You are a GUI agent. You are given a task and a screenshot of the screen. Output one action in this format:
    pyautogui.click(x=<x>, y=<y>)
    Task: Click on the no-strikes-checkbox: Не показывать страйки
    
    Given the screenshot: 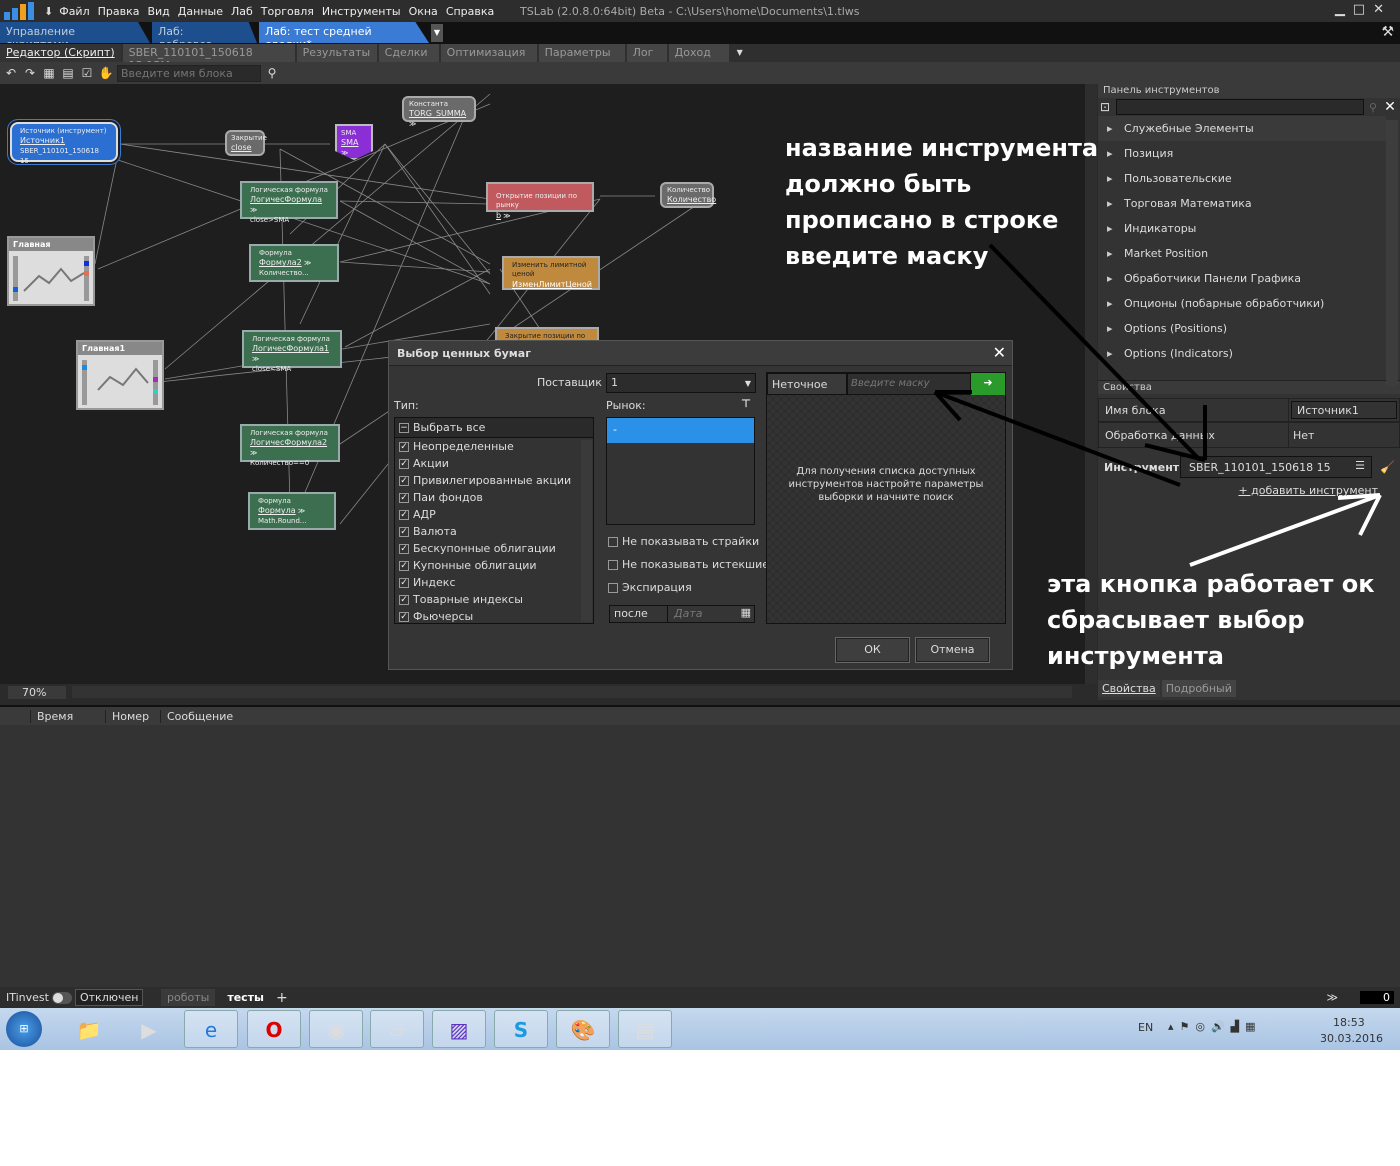 What is the action you would take?
    pyautogui.click(x=681, y=541)
    